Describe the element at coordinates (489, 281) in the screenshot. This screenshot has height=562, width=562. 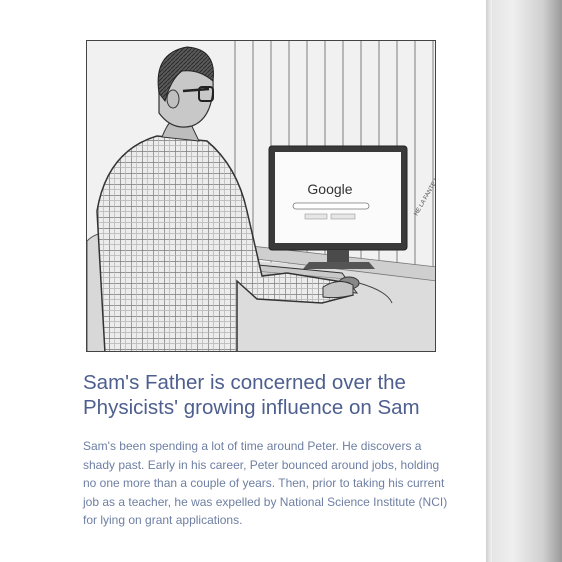
I see `page-fold` at that location.